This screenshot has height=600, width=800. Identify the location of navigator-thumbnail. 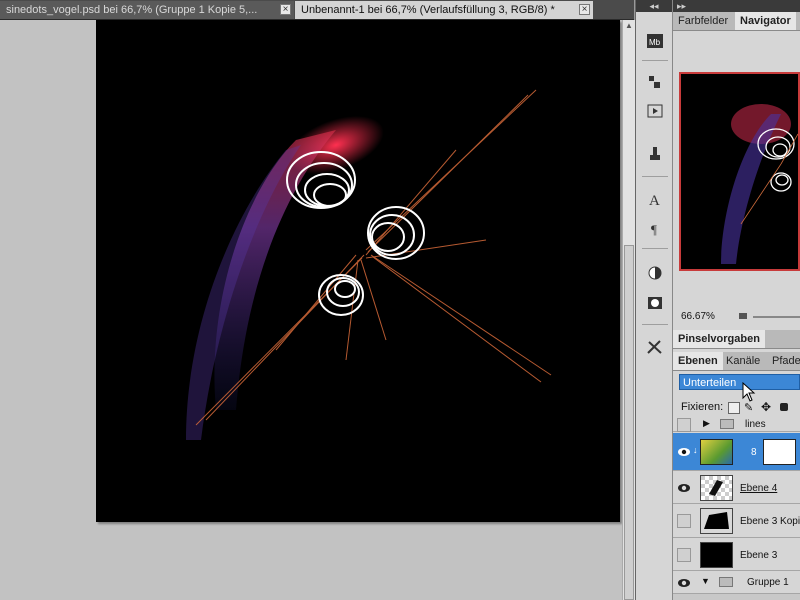
(759, 184).